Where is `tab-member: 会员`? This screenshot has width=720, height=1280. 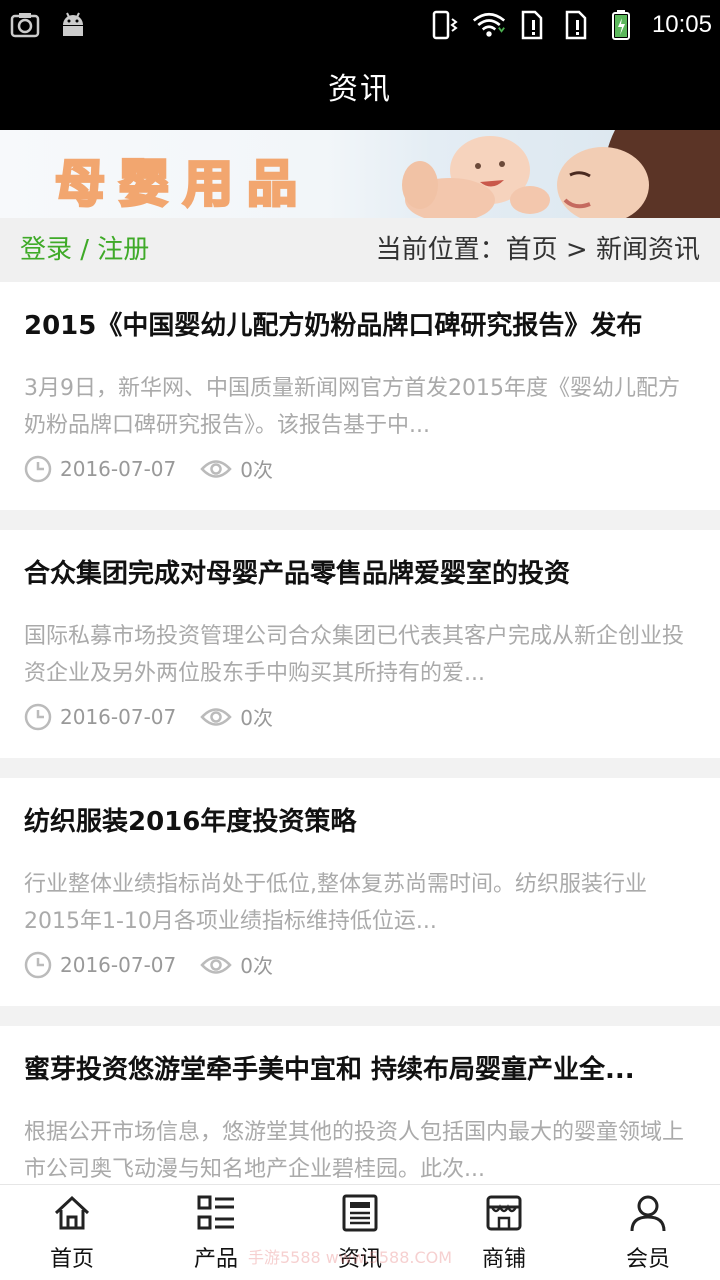
tab-member: 会员 is located at coordinates (648, 1232).